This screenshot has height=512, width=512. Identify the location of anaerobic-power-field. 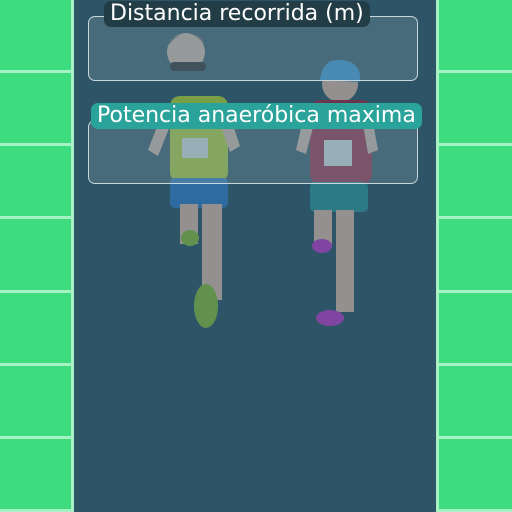
(253, 152).